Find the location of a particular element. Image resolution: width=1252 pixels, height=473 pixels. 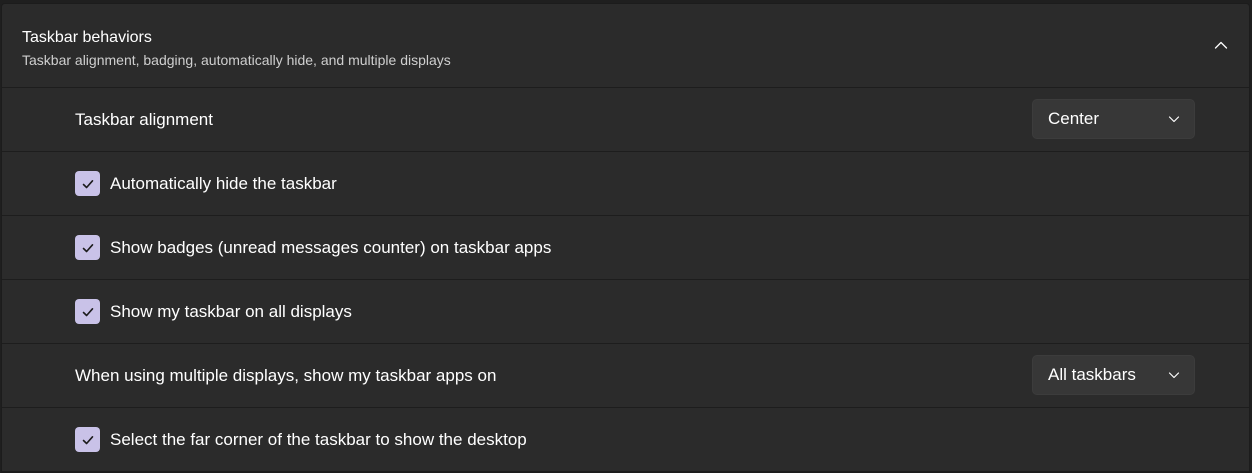

chevron-up-icon is located at coordinates (1221, 45).